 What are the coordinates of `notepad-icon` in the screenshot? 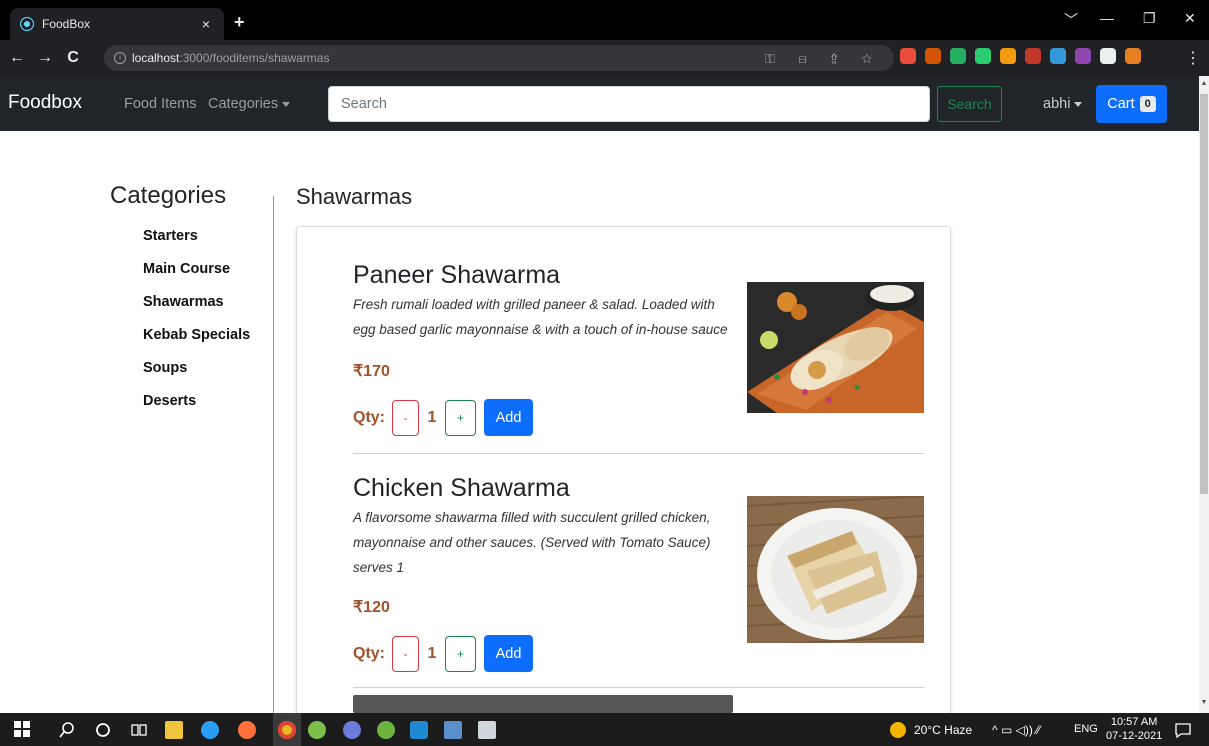 It's located at (453, 730).